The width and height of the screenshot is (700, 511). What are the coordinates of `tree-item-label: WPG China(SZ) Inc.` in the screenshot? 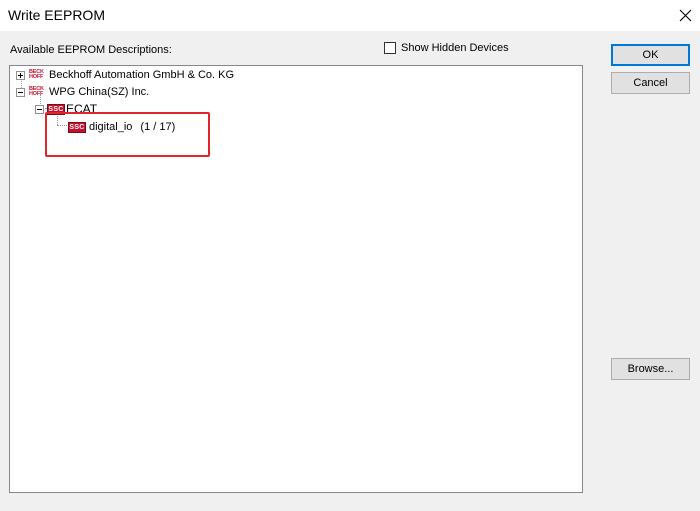 It's located at (99, 92).